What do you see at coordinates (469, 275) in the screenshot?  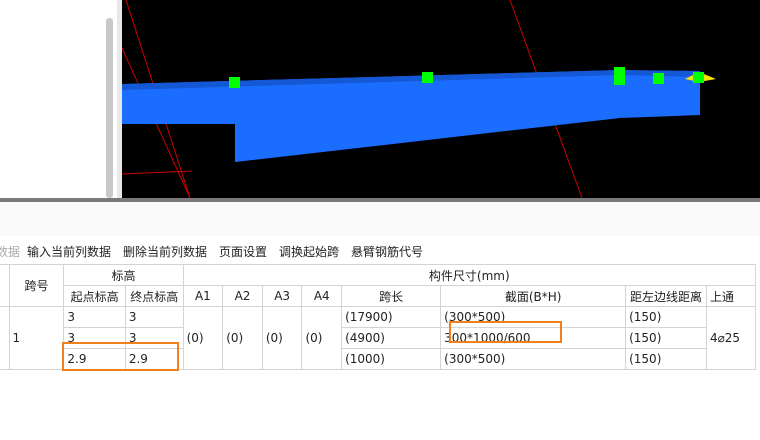 I see `header-dimensions: 构件尺寸(mm)` at bounding box center [469, 275].